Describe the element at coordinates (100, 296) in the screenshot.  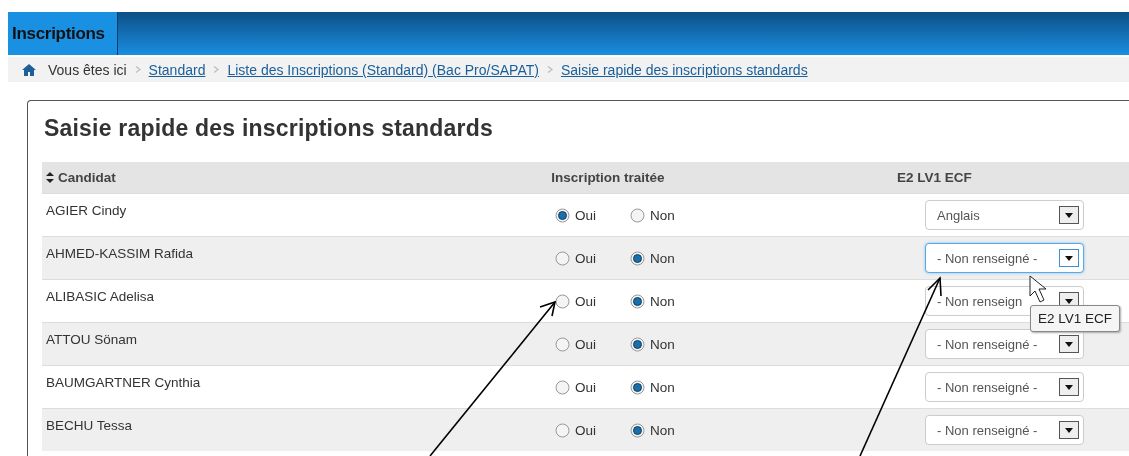
I see `candidate-name: ALIBASIC Adelisa` at that location.